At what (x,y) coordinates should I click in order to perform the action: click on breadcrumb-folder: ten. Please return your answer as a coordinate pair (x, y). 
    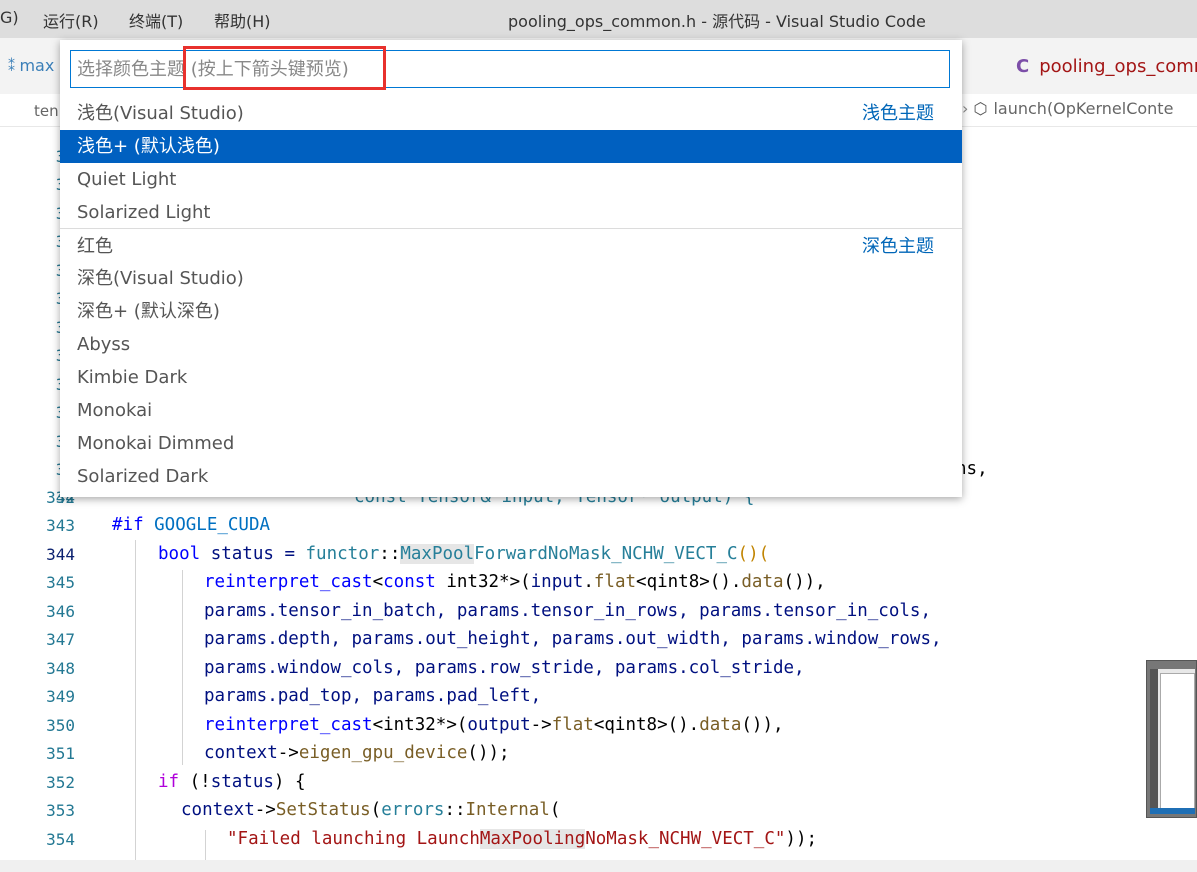
    Looking at the image, I should click on (46, 111).